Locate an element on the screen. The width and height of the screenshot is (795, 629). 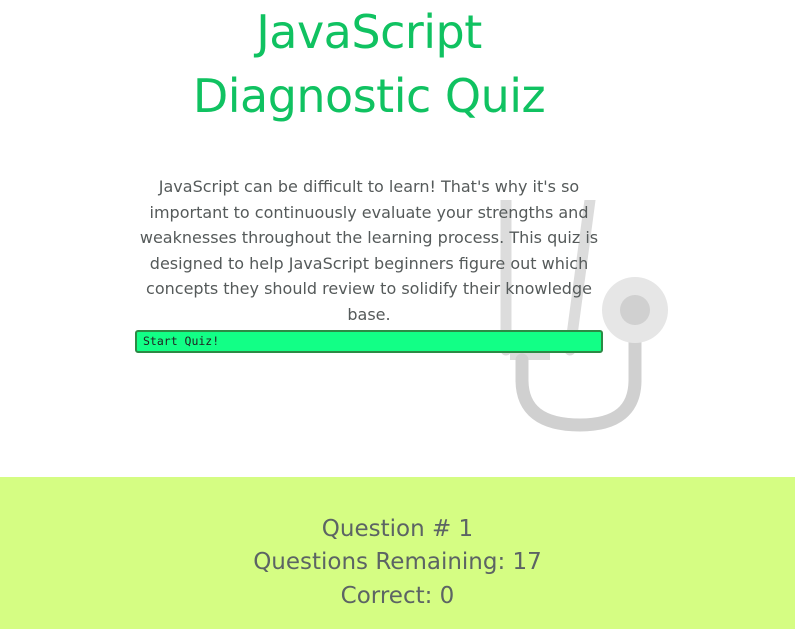
start-quiz-button: Start Quiz! is located at coordinates (369, 341).